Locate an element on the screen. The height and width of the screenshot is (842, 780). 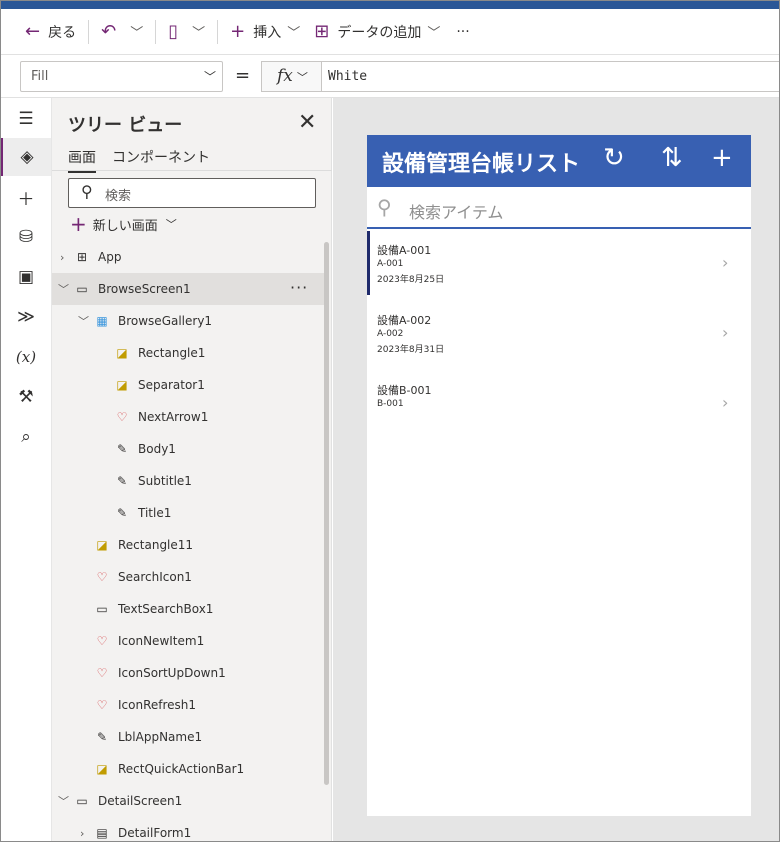
property-value: Fill is located at coordinates (40, 76).